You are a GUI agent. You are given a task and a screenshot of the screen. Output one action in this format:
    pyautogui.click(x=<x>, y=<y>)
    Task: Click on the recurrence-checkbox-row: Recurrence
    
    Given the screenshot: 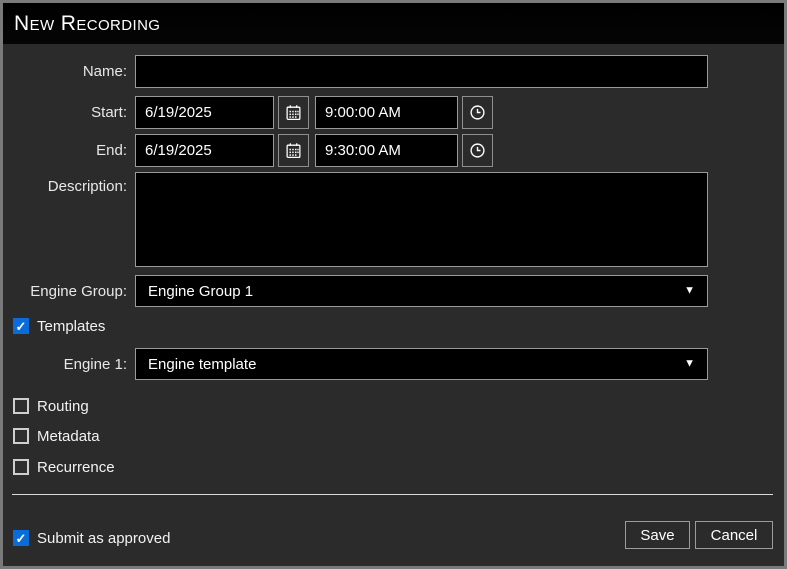 What is the action you would take?
    pyautogui.click(x=64, y=467)
    